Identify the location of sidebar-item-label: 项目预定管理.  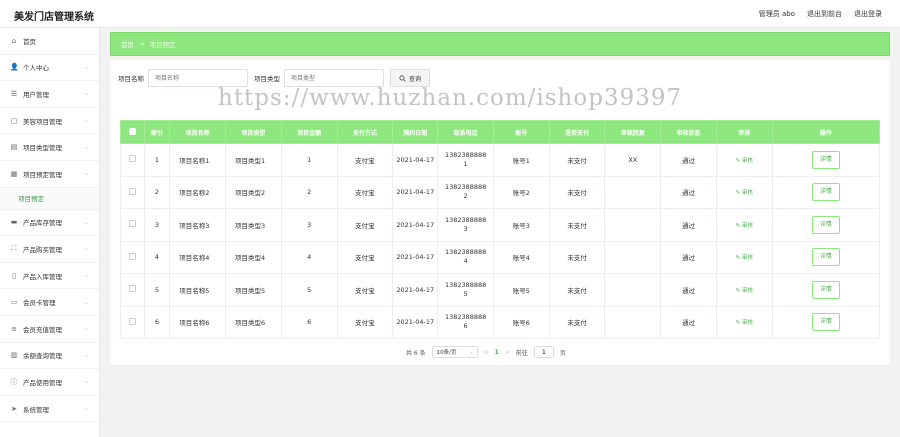
(42, 174).